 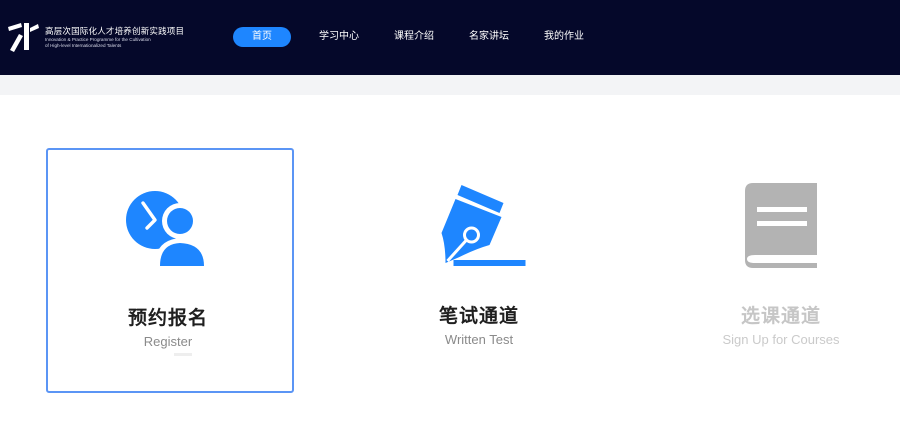 What do you see at coordinates (781, 225) in the screenshot?
I see `book-icon` at bounding box center [781, 225].